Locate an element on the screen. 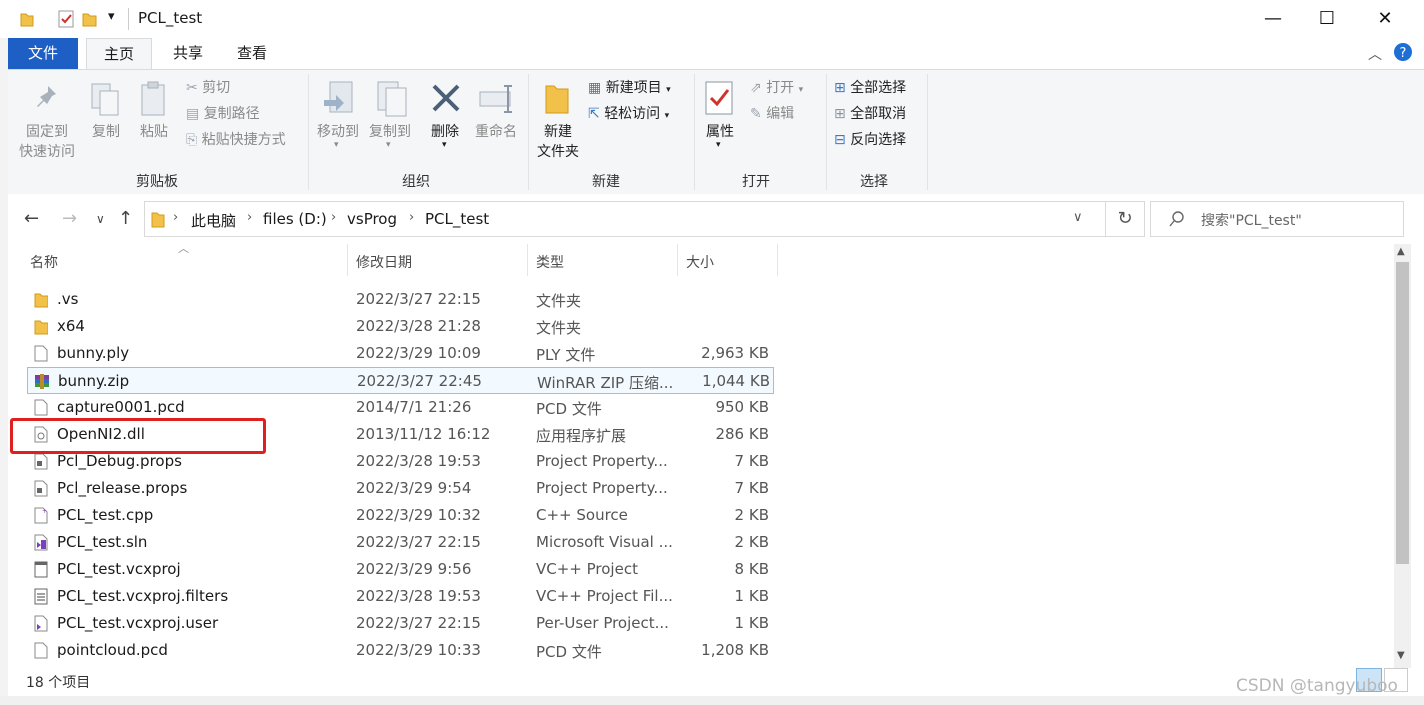 This screenshot has width=1424, height=705. edit-button: ✎ 编辑 is located at coordinates (772, 114).